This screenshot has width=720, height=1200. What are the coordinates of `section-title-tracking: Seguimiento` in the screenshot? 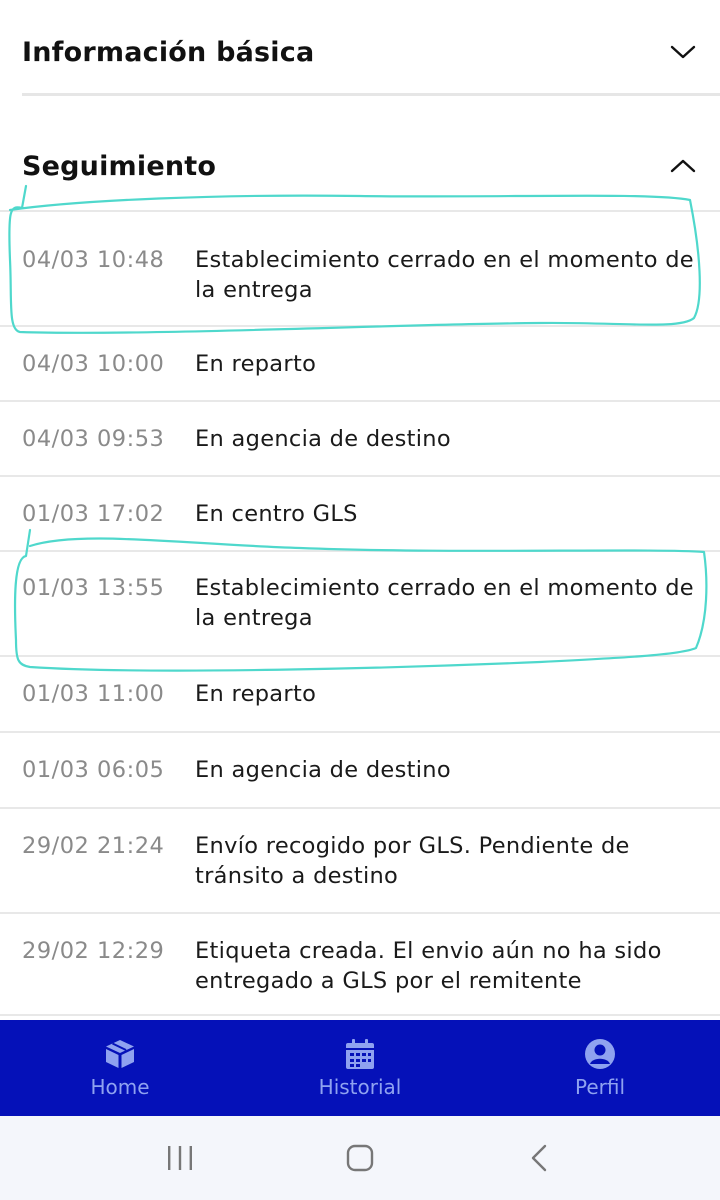 It's located at (119, 166).